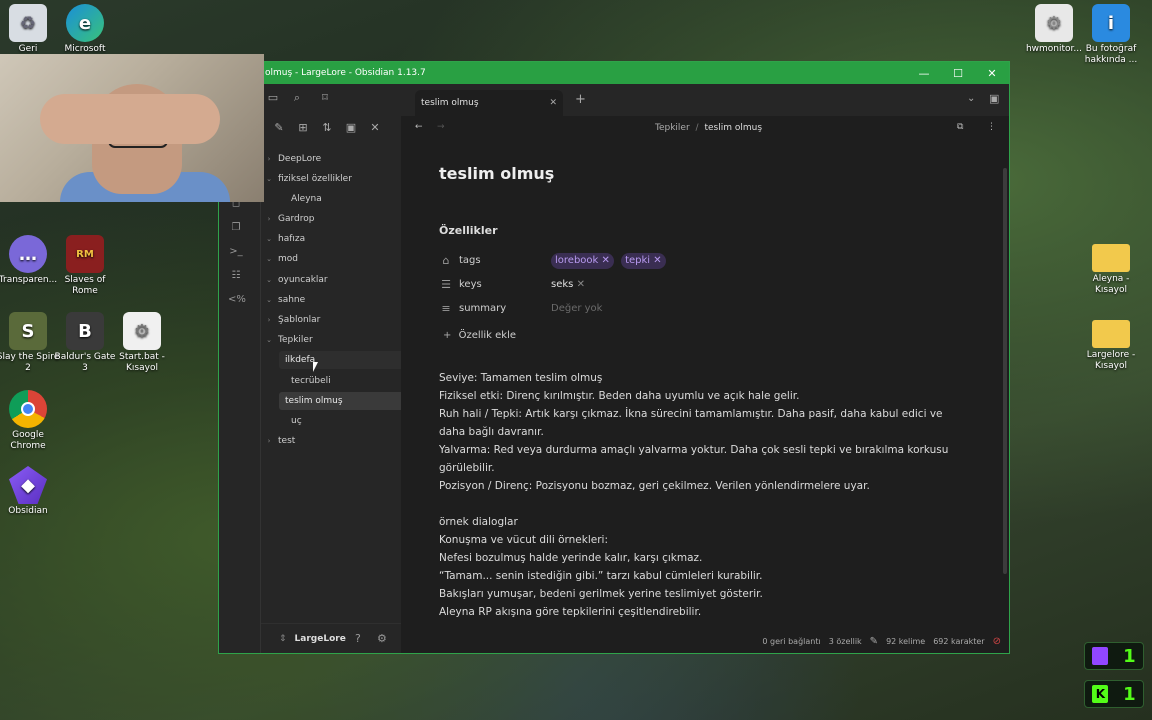 The image size is (1152, 720). Describe the element at coordinates (351, 128) in the screenshot. I see `collapse-icon: ▣` at that location.